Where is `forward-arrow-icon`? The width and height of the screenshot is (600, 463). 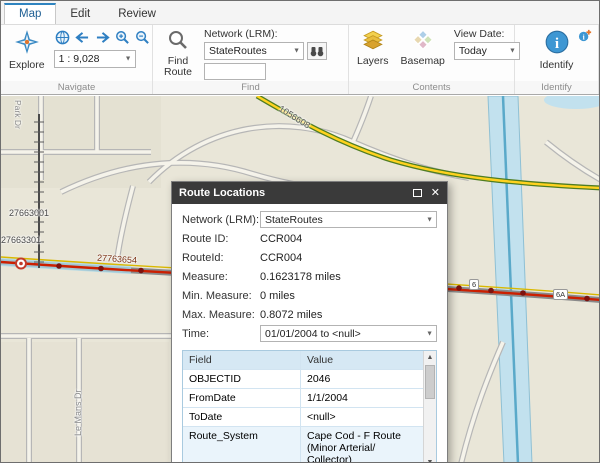 forward-arrow-icon is located at coordinates (102, 37).